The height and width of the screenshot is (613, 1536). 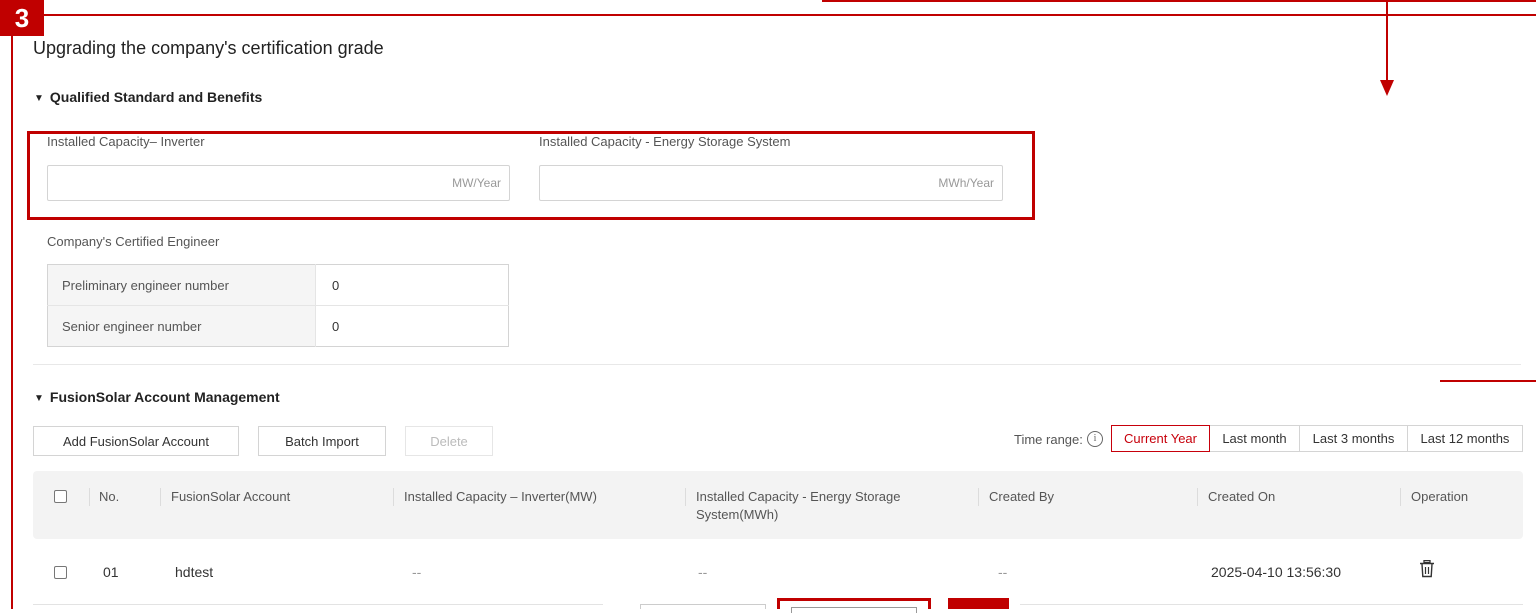 I want to click on select-all-checkbox, so click(x=60, y=496).